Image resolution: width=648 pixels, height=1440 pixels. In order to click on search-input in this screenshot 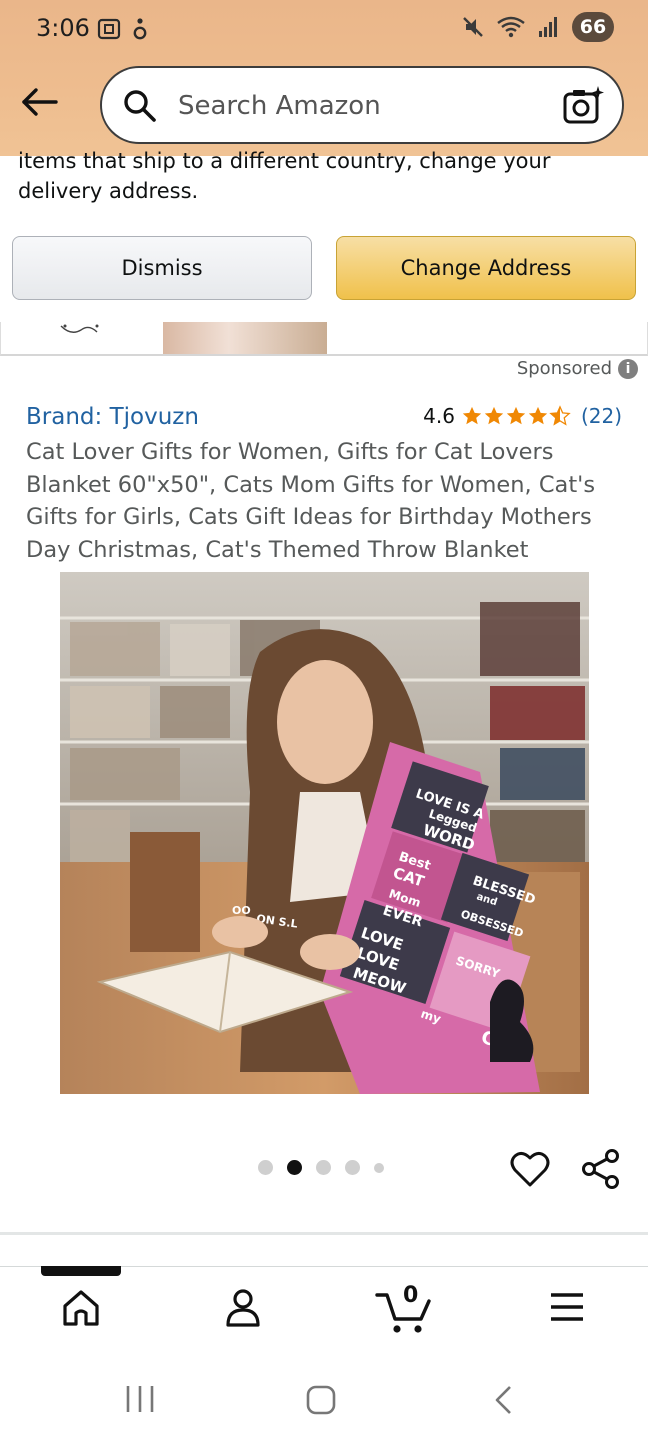, I will do `click(368, 106)`.